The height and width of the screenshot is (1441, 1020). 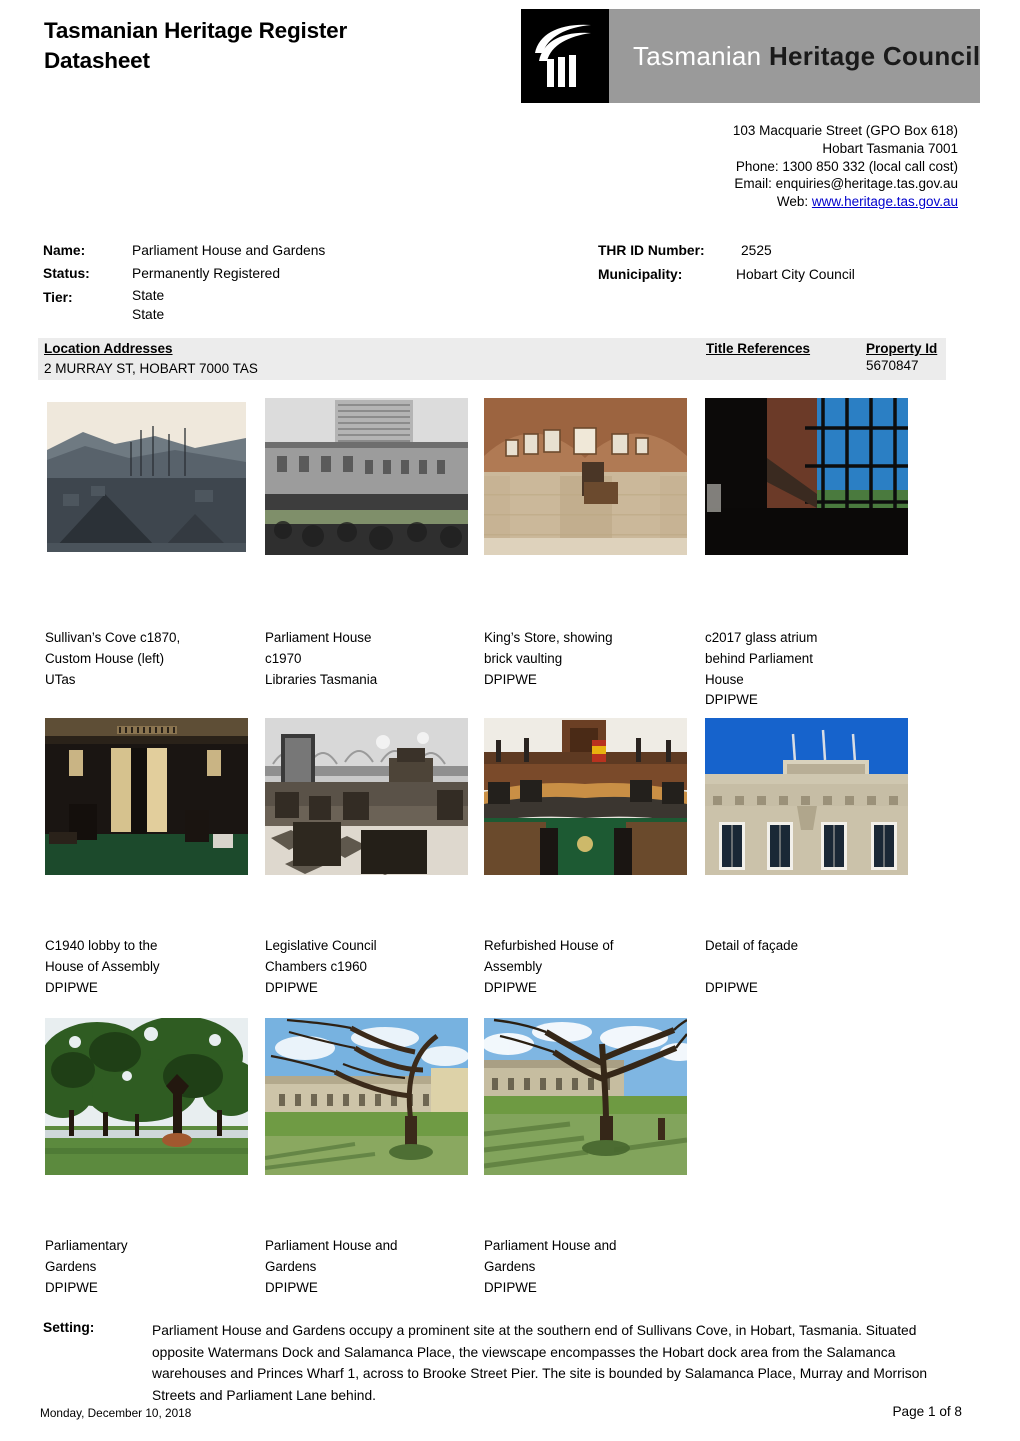 I want to click on name-value: Parliament House and Gardens, so click(x=229, y=250).